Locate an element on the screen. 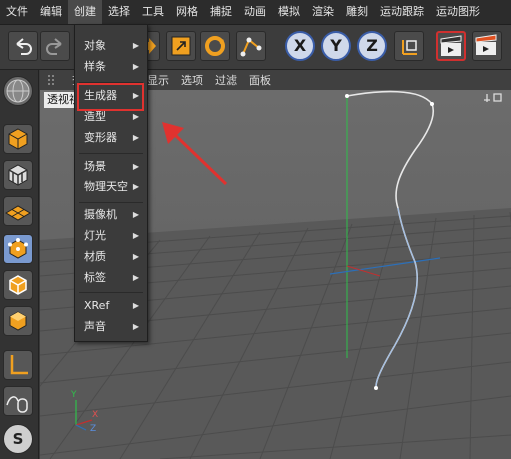  last-tool-button is located at coordinates (251, 46).